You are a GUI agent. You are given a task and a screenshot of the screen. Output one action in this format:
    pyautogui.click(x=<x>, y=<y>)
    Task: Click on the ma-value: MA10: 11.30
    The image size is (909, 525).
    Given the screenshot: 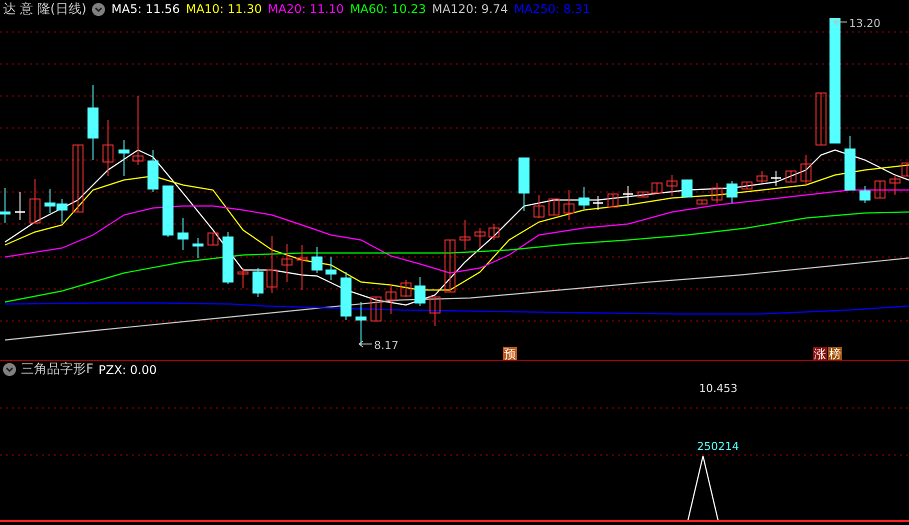 What is the action you would take?
    pyautogui.click(x=224, y=9)
    